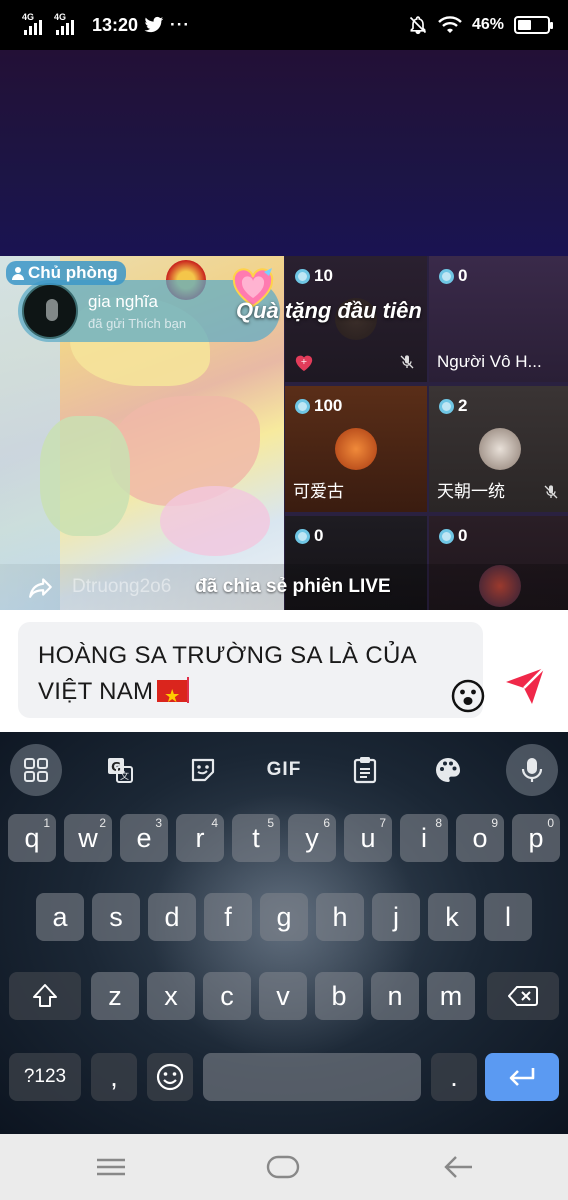 This screenshot has width=568, height=1200. I want to click on key-s: s, so click(116, 917).